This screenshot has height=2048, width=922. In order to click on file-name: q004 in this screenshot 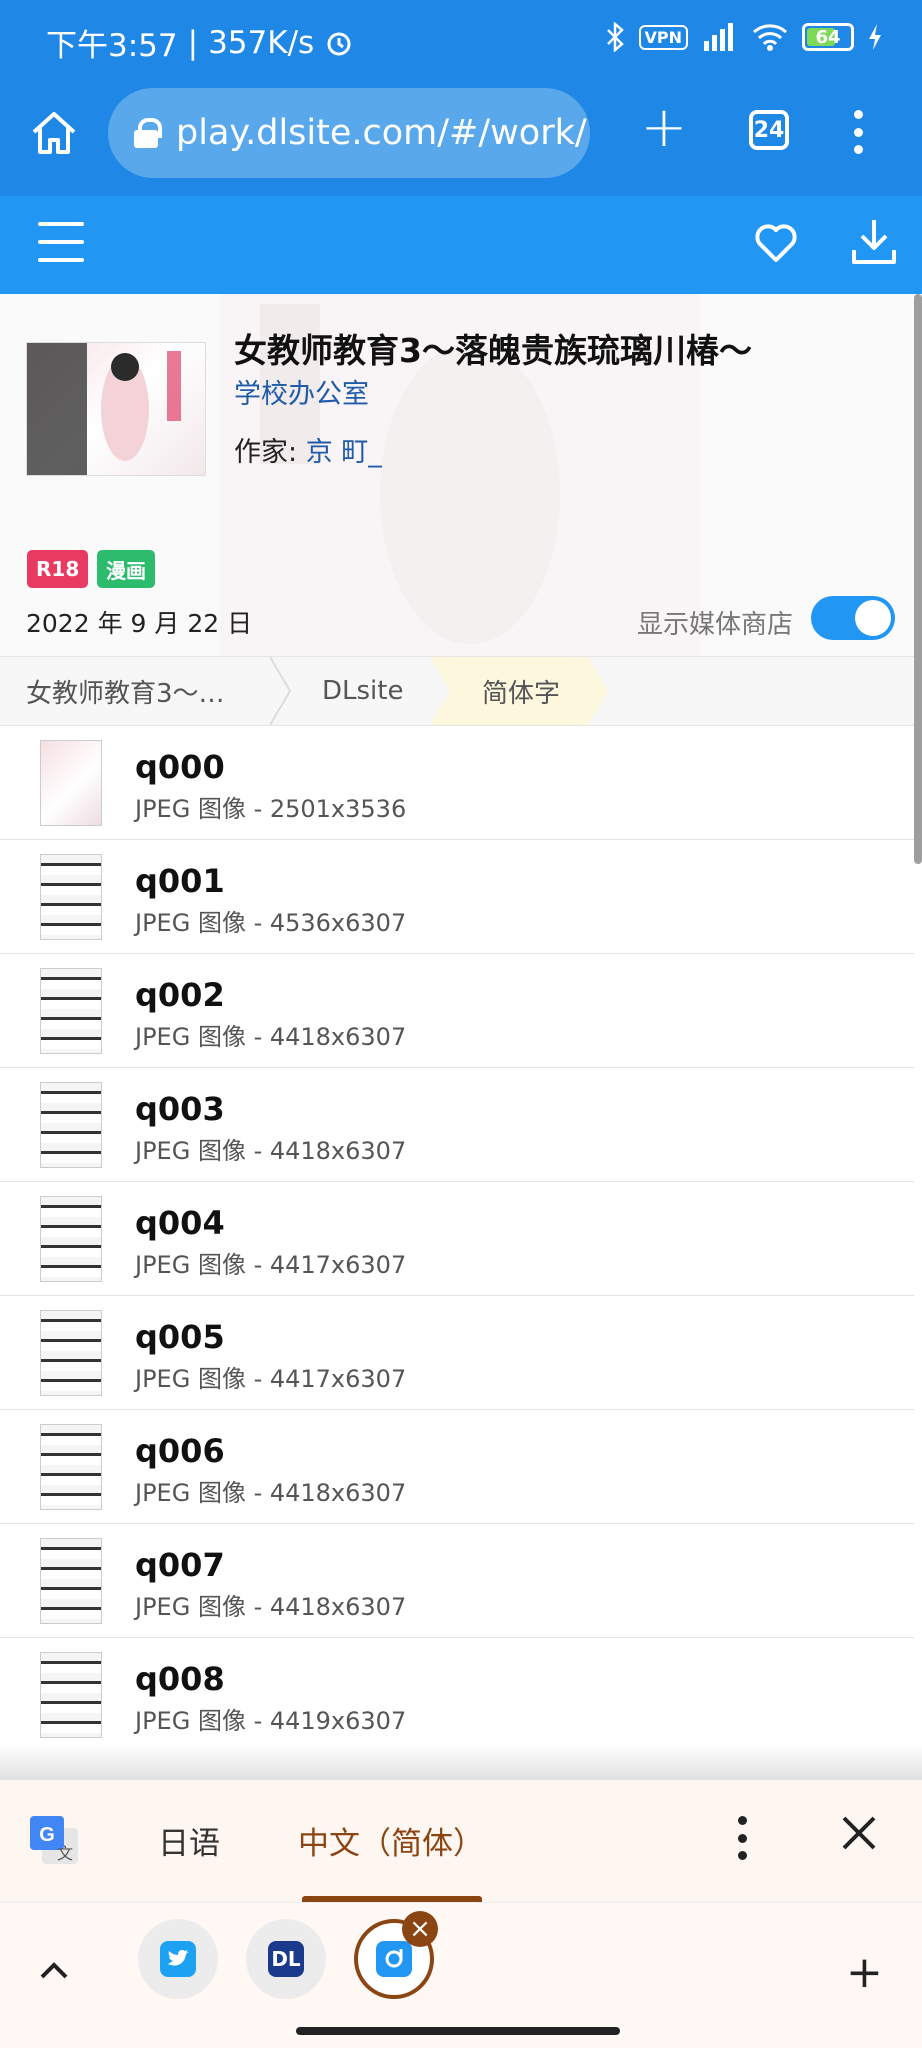, I will do `click(180, 1223)`.